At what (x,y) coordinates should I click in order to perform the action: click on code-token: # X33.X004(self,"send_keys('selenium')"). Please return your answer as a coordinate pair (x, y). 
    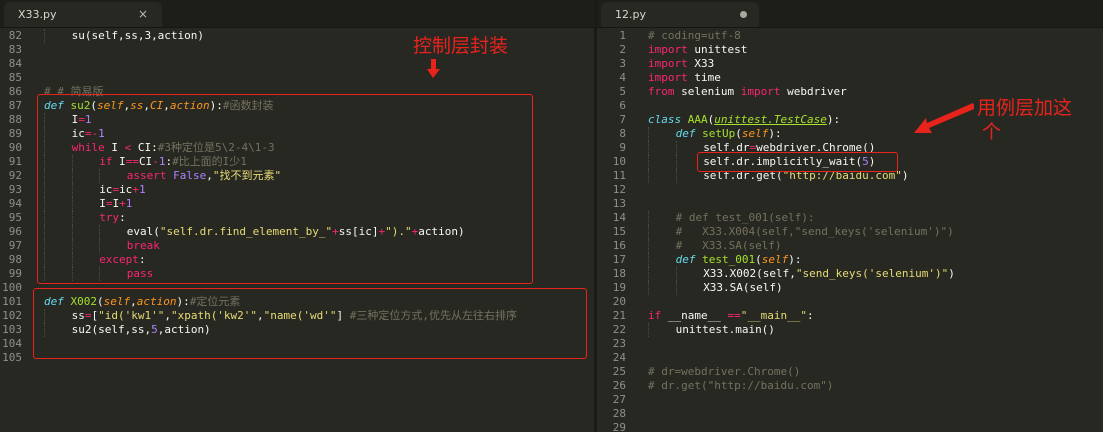
    Looking at the image, I should click on (814, 231).